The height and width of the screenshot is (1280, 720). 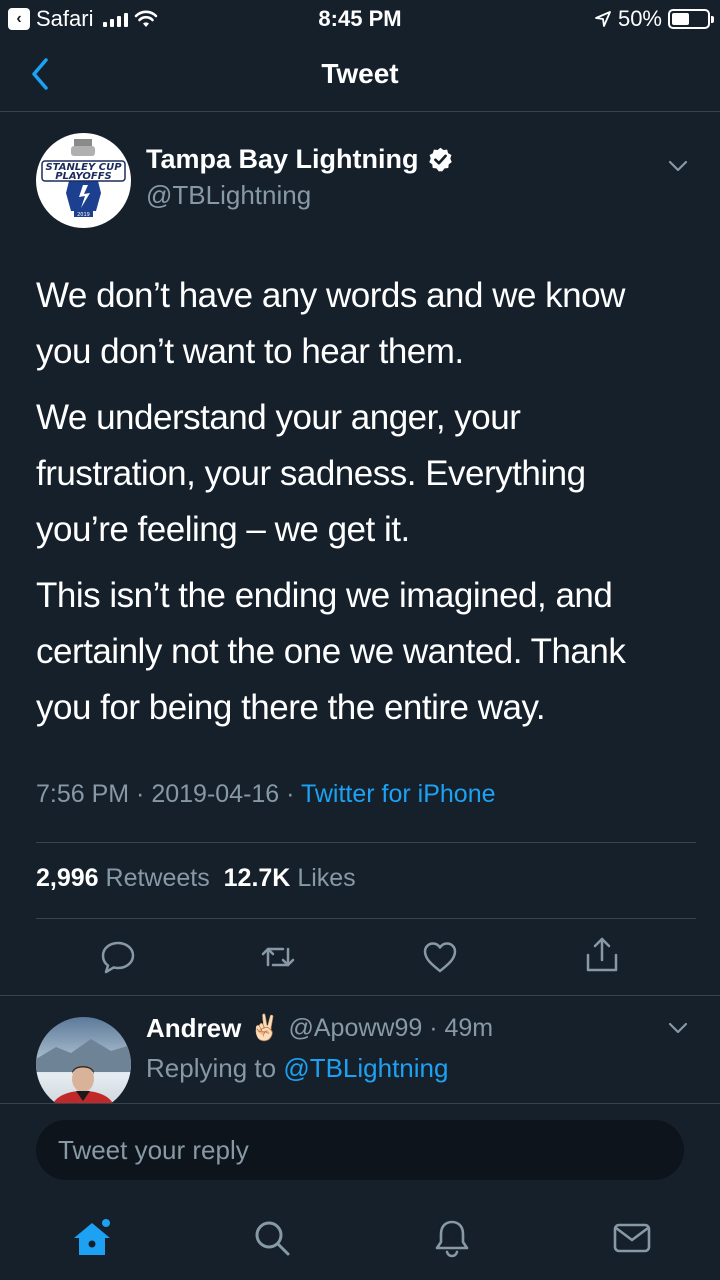 I want to click on reply-handle-text: @Apoww99, so click(x=355, y=1028).